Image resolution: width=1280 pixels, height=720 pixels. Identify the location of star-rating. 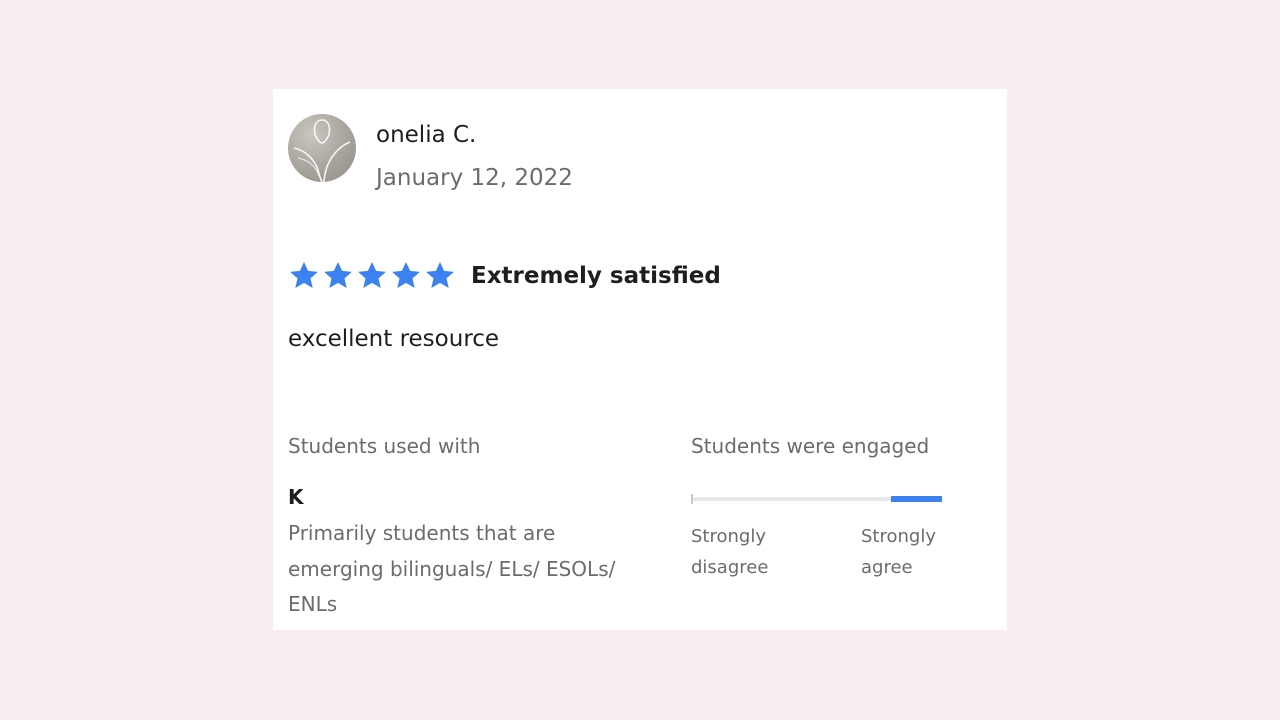
(372, 276).